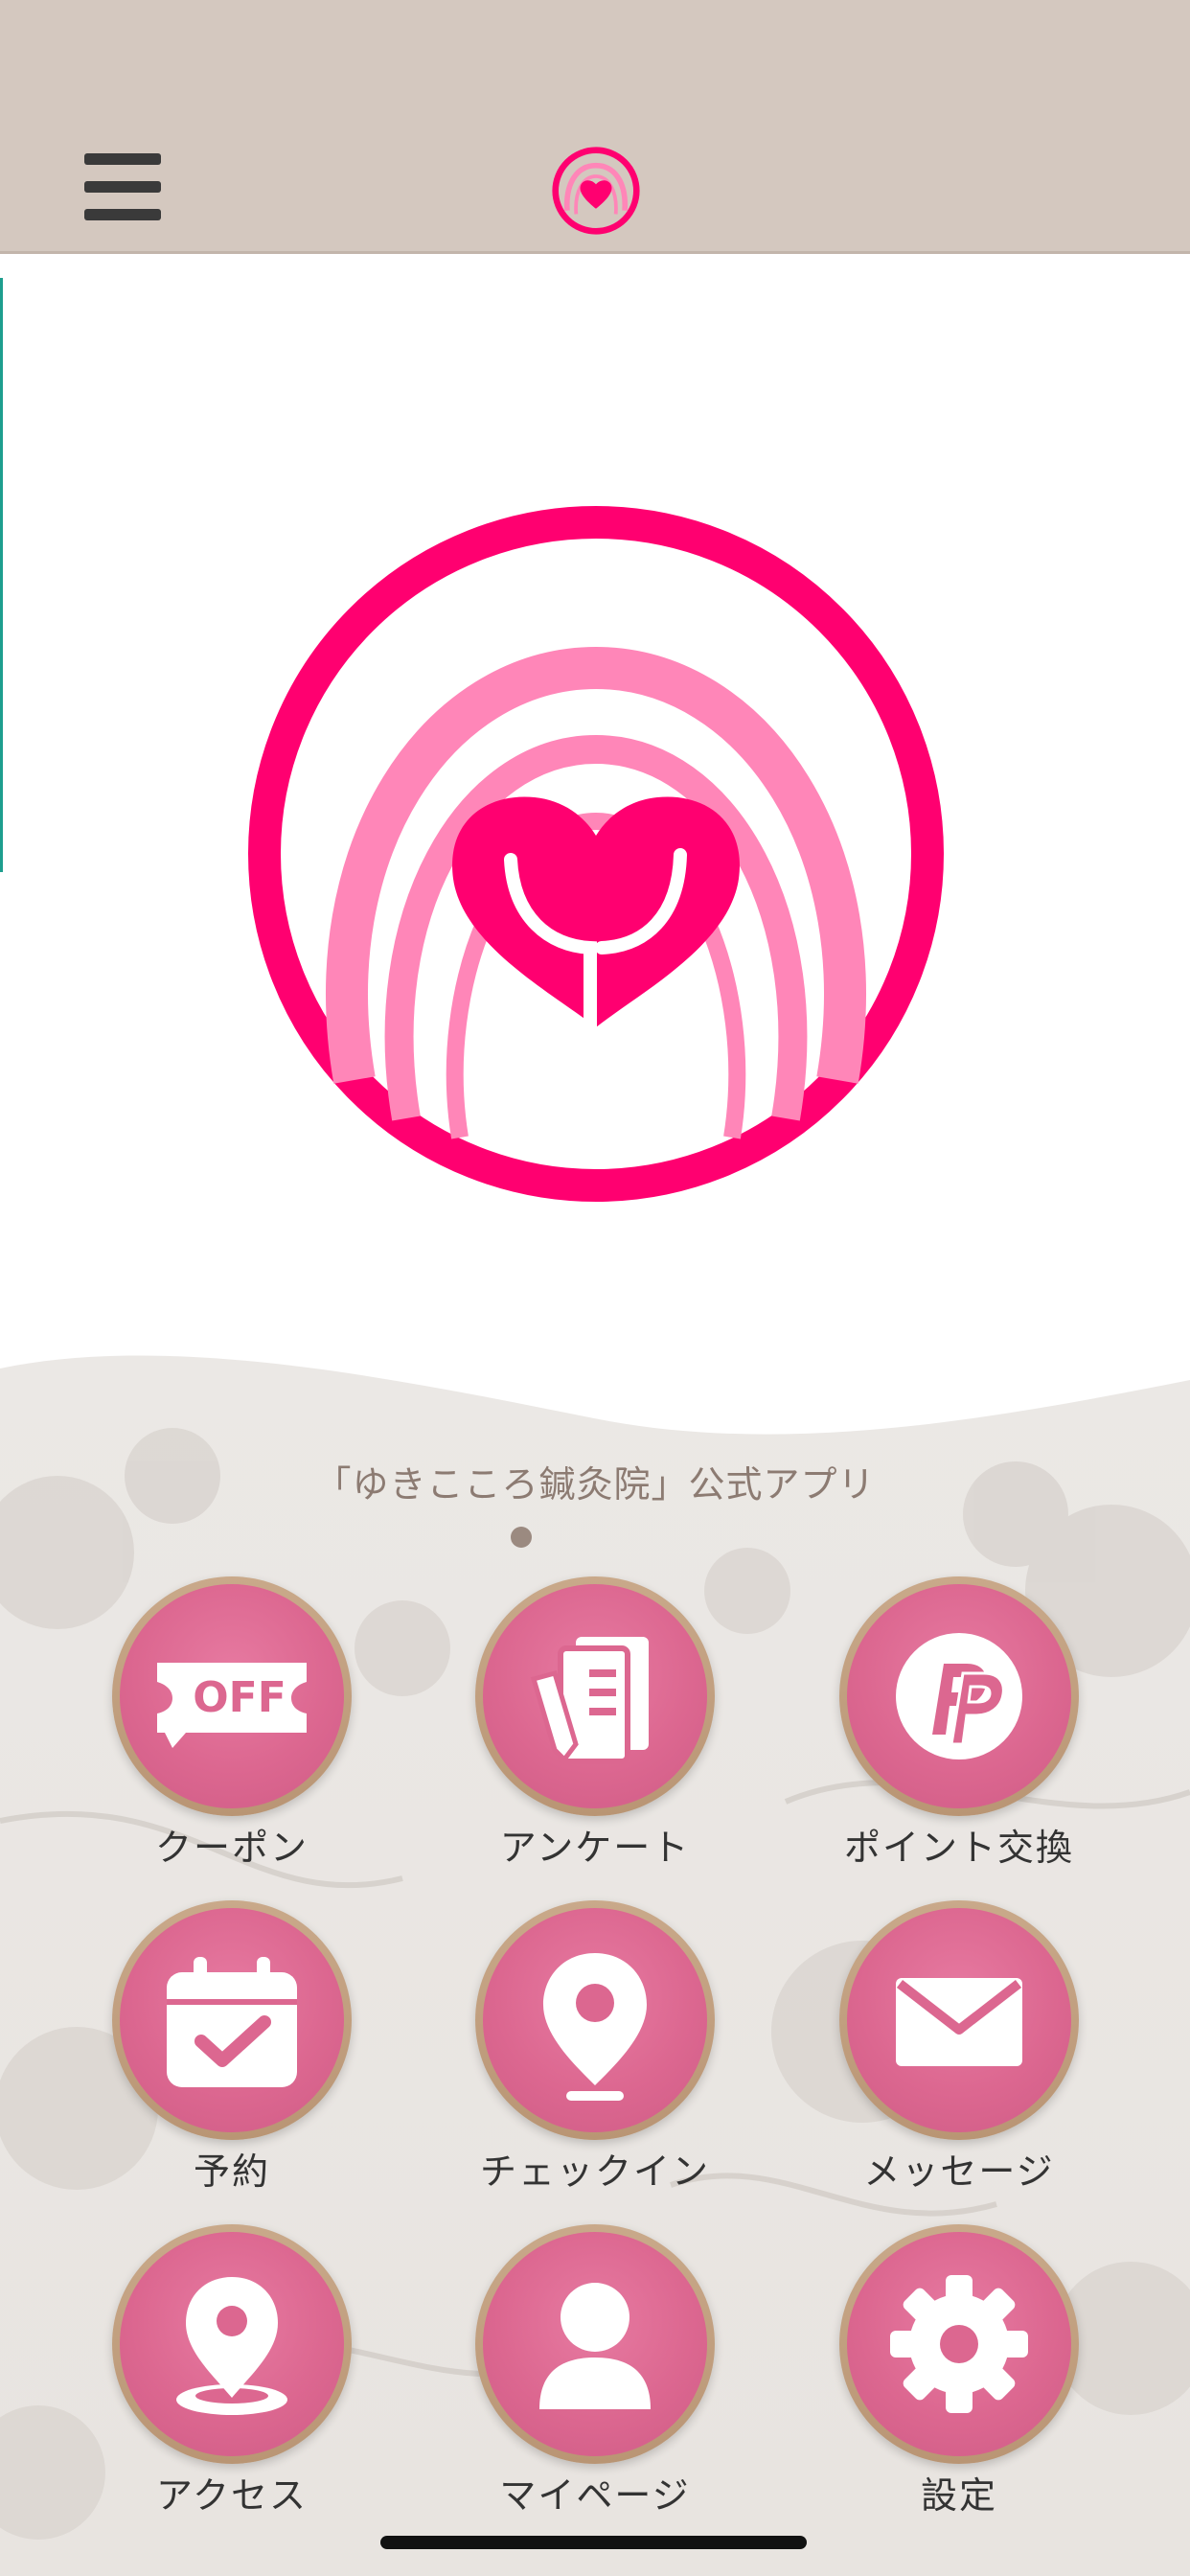 The image size is (1190, 2576). I want to click on message-button, so click(959, 2020).